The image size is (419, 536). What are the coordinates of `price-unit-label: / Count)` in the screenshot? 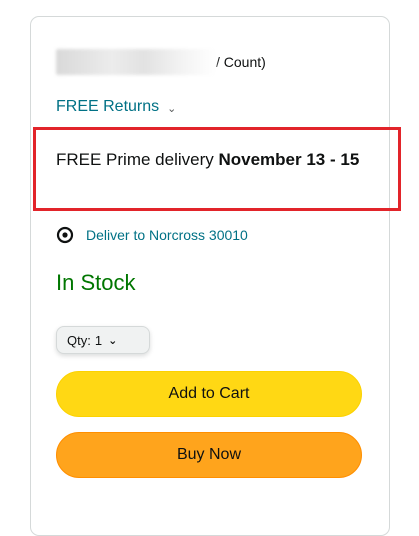 It's located at (241, 62).